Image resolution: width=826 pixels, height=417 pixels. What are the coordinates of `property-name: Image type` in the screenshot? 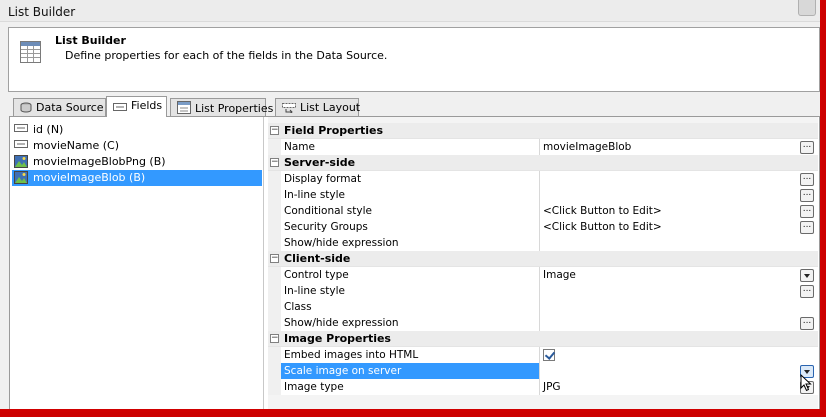 It's located at (410, 387).